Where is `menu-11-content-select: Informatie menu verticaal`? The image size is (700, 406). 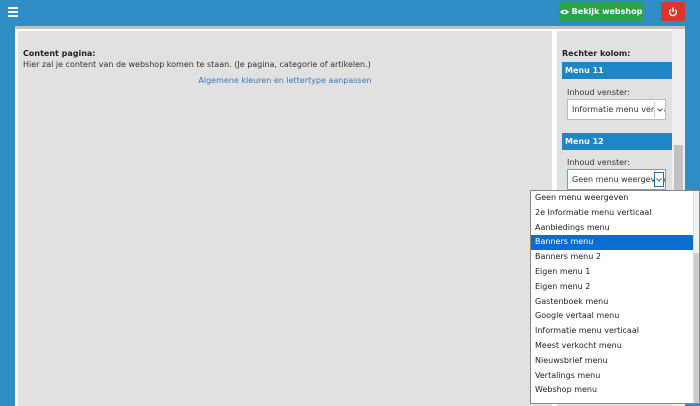 menu-11-content-select: Informatie menu verticaal is located at coordinates (616, 109).